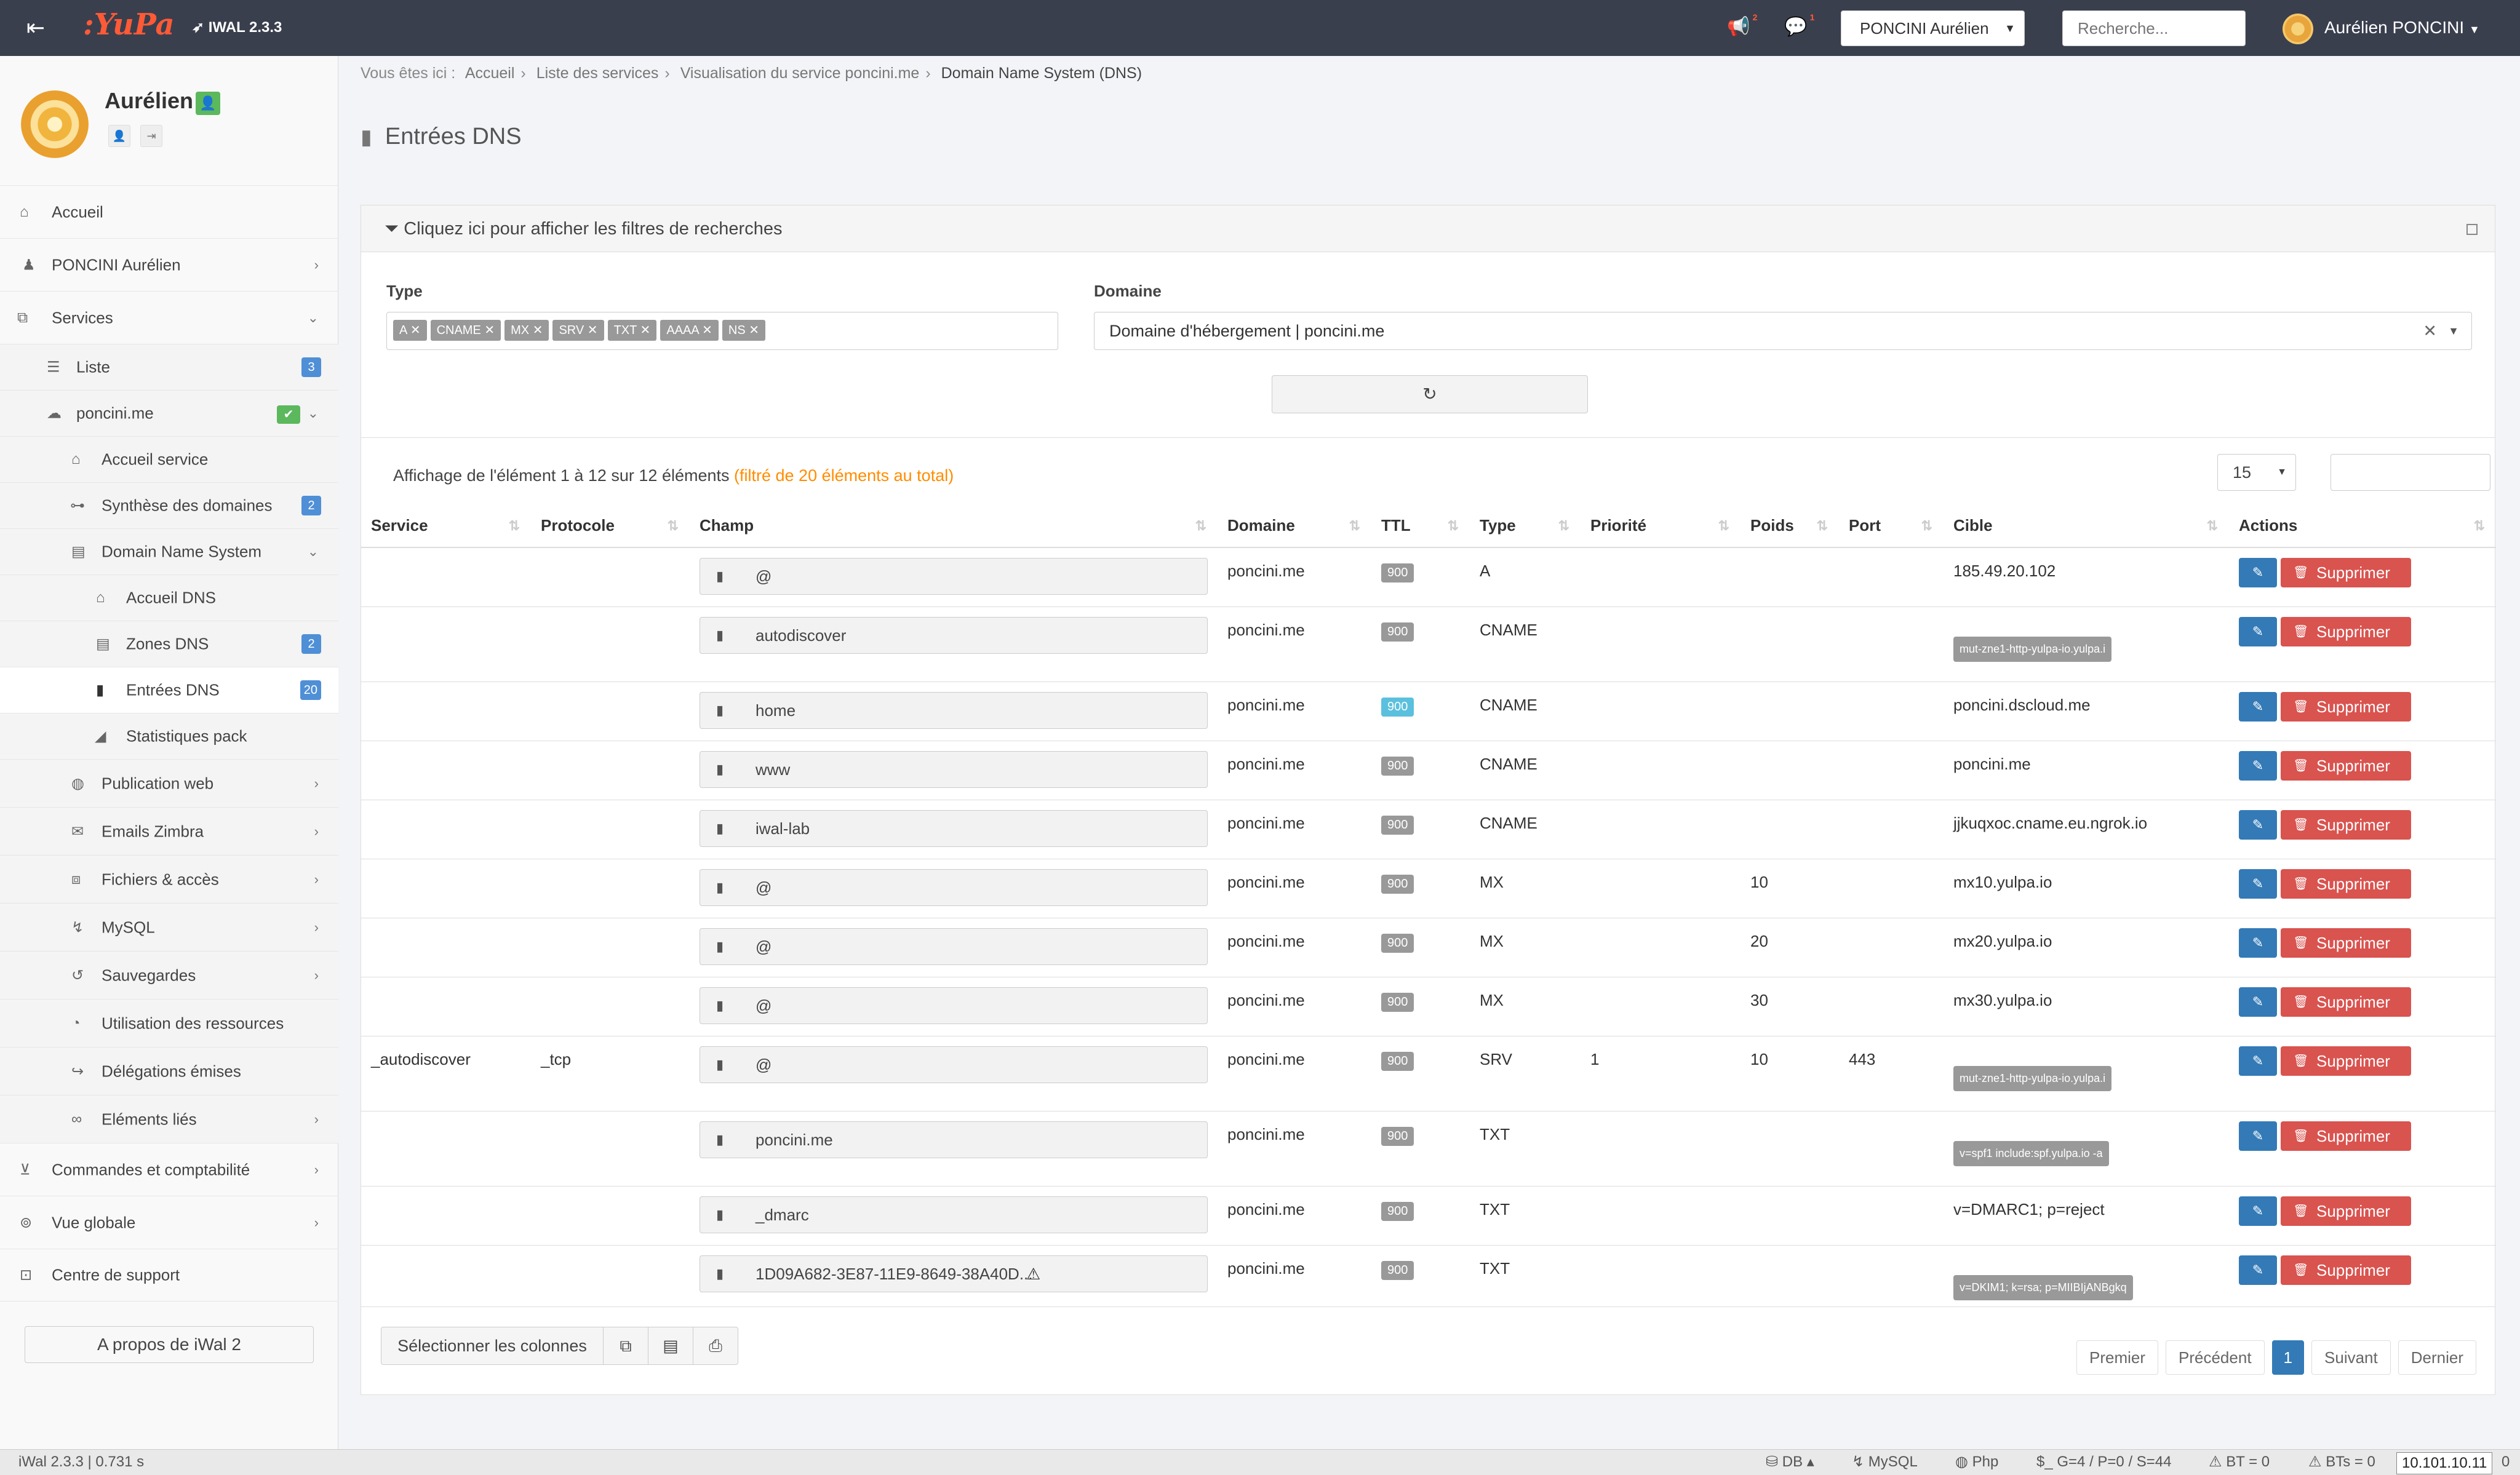 This screenshot has height=1475, width=2520. Describe the element at coordinates (1294, 526) in the screenshot. I see `column-header: Domaine ⇅` at that location.